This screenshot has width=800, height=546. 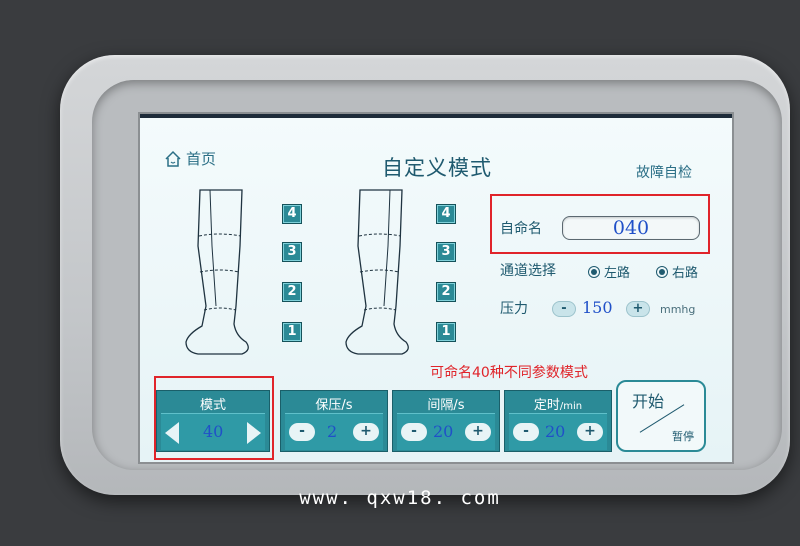 I want to click on timer-unit: /min, so click(x=571, y=406).